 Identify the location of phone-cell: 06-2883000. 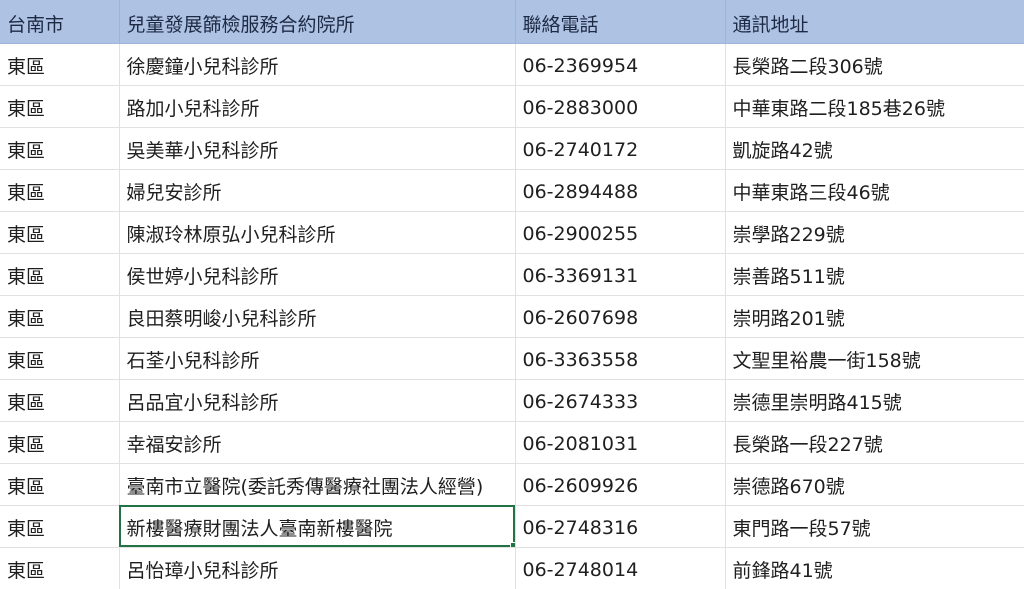
(620, 106).